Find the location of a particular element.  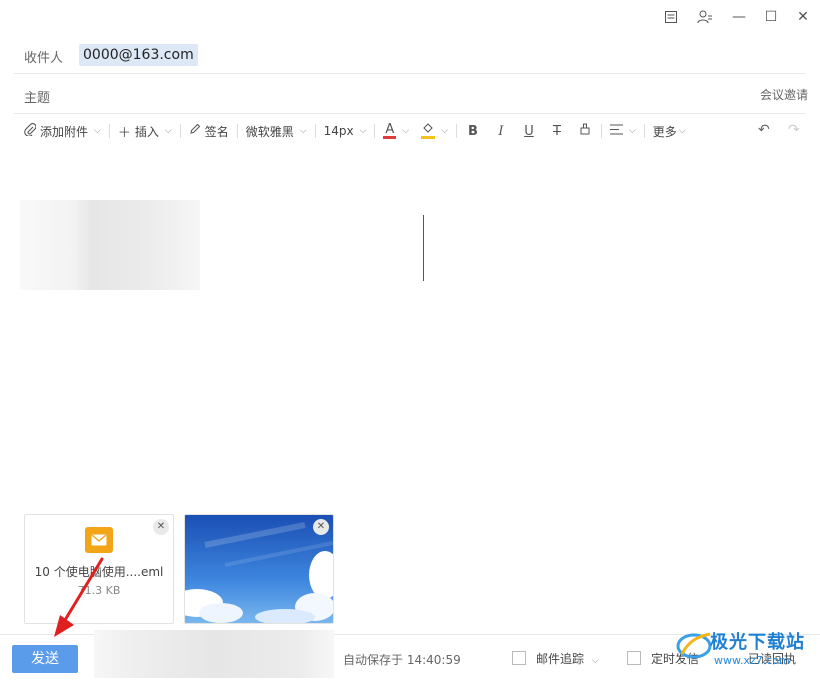

subject-label: 主题 is located at coordinates (37, 96).